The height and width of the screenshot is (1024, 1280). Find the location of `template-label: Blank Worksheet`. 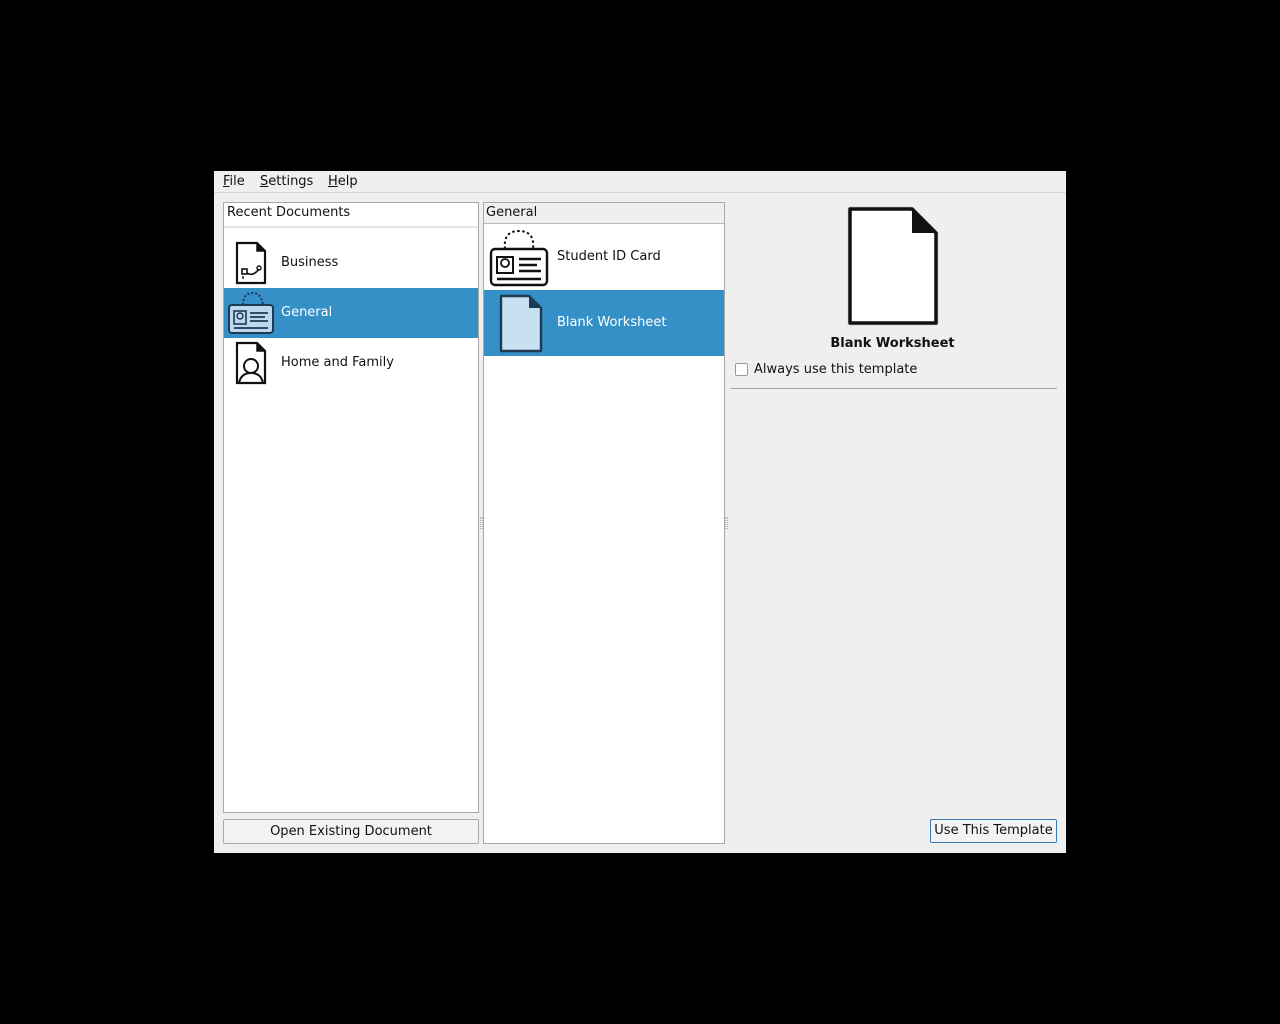

template-label: Blank Worksheet is located at coordinates (612, 322).